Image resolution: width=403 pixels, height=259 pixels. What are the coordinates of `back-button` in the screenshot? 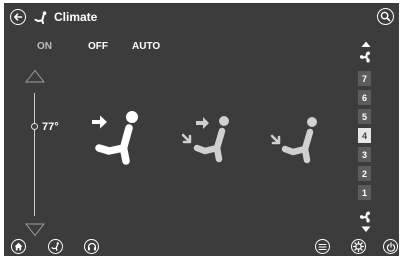 It's located at (18, 17).